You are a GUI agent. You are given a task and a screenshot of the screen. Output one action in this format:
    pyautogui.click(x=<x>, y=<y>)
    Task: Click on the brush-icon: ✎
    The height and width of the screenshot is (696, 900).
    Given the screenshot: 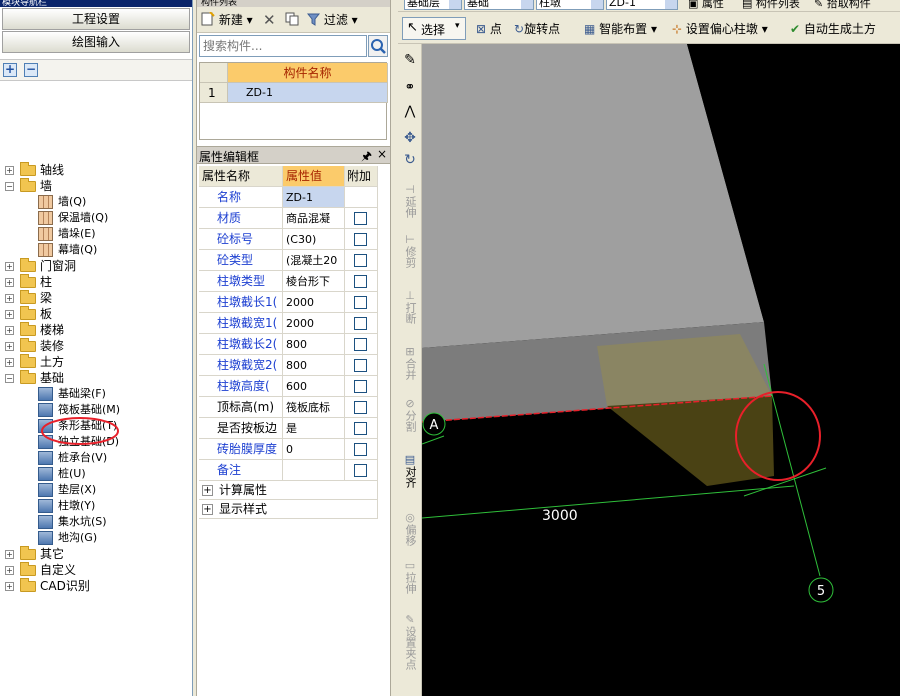 What is the action you would take?
    pyautogui.click(x=410, y=60)
    